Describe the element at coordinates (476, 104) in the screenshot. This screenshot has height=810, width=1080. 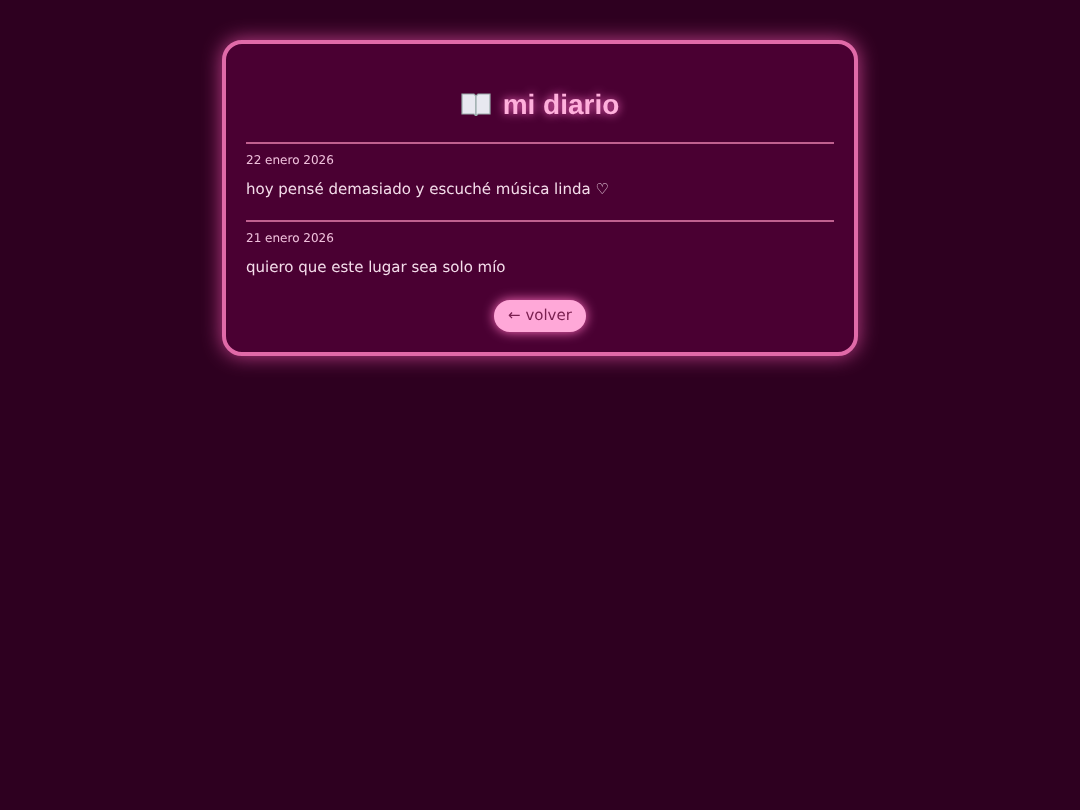
I see `book-icon` at that location.